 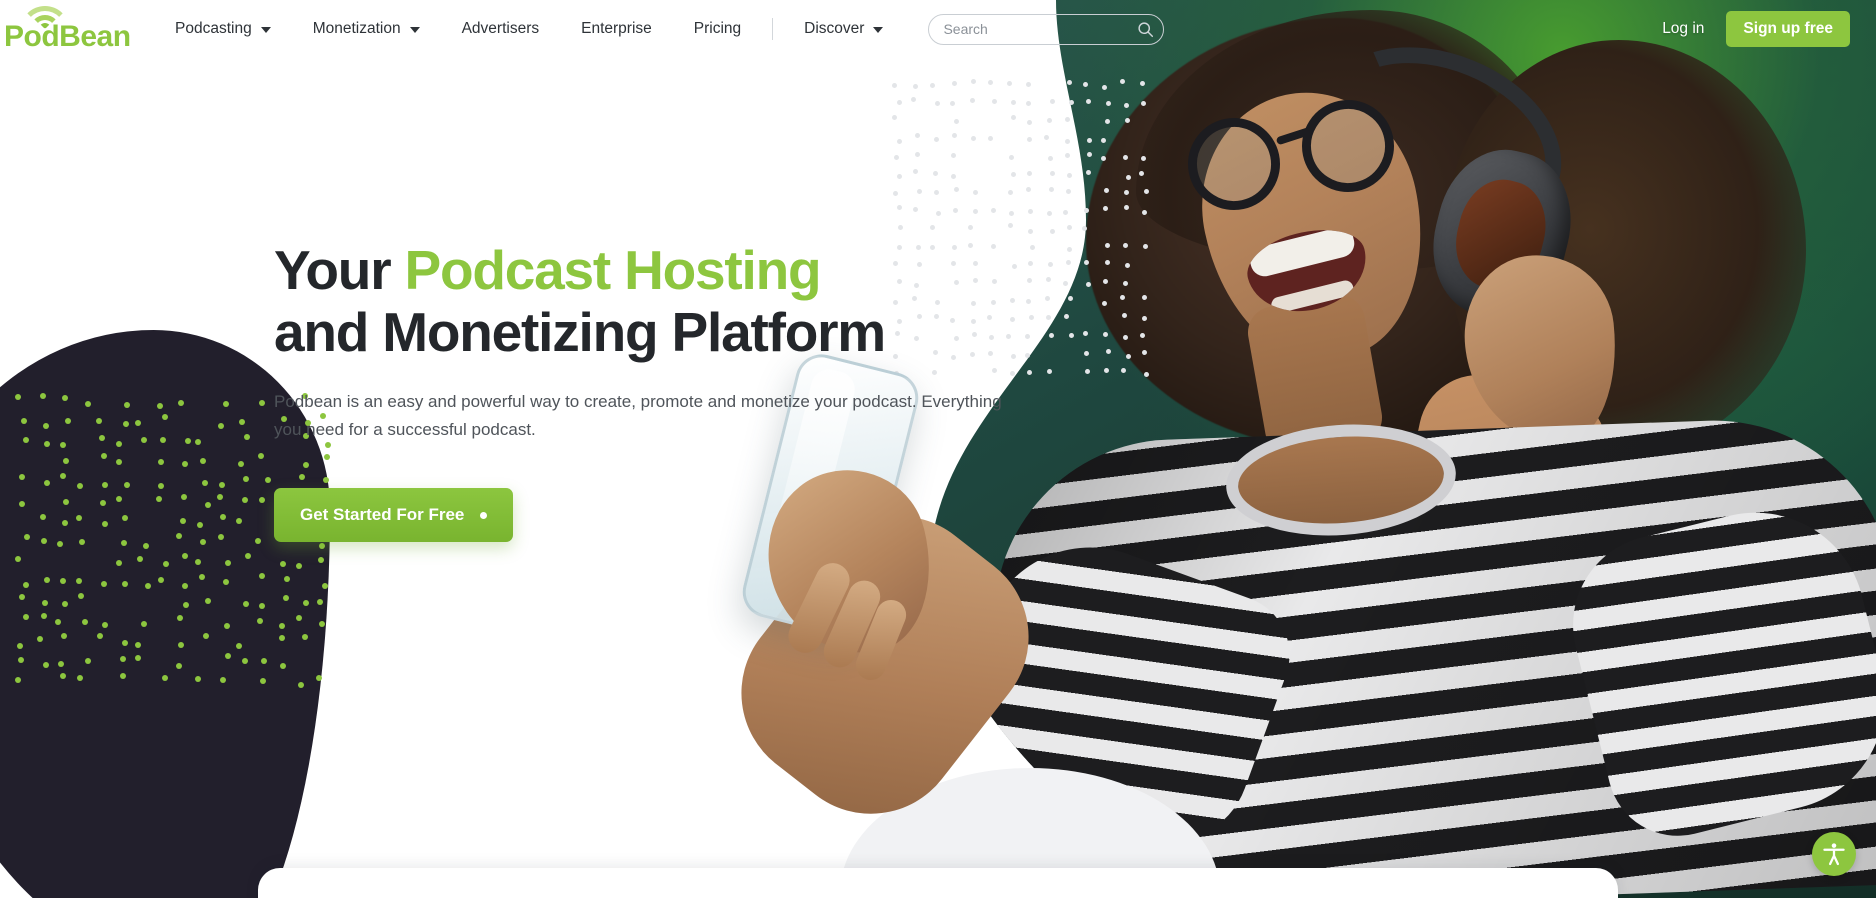 I want to click on nav-item-enterprise: Enterprise, so click(x=616, y=29).